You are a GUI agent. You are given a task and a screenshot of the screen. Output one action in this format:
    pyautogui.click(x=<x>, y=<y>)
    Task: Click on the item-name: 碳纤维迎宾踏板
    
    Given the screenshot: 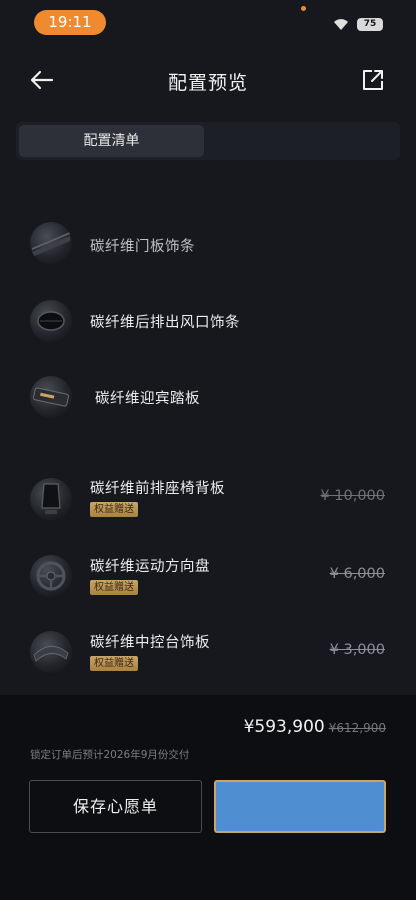 What is the action you would take?
    pyautogui.click(x=147, y=399)
    